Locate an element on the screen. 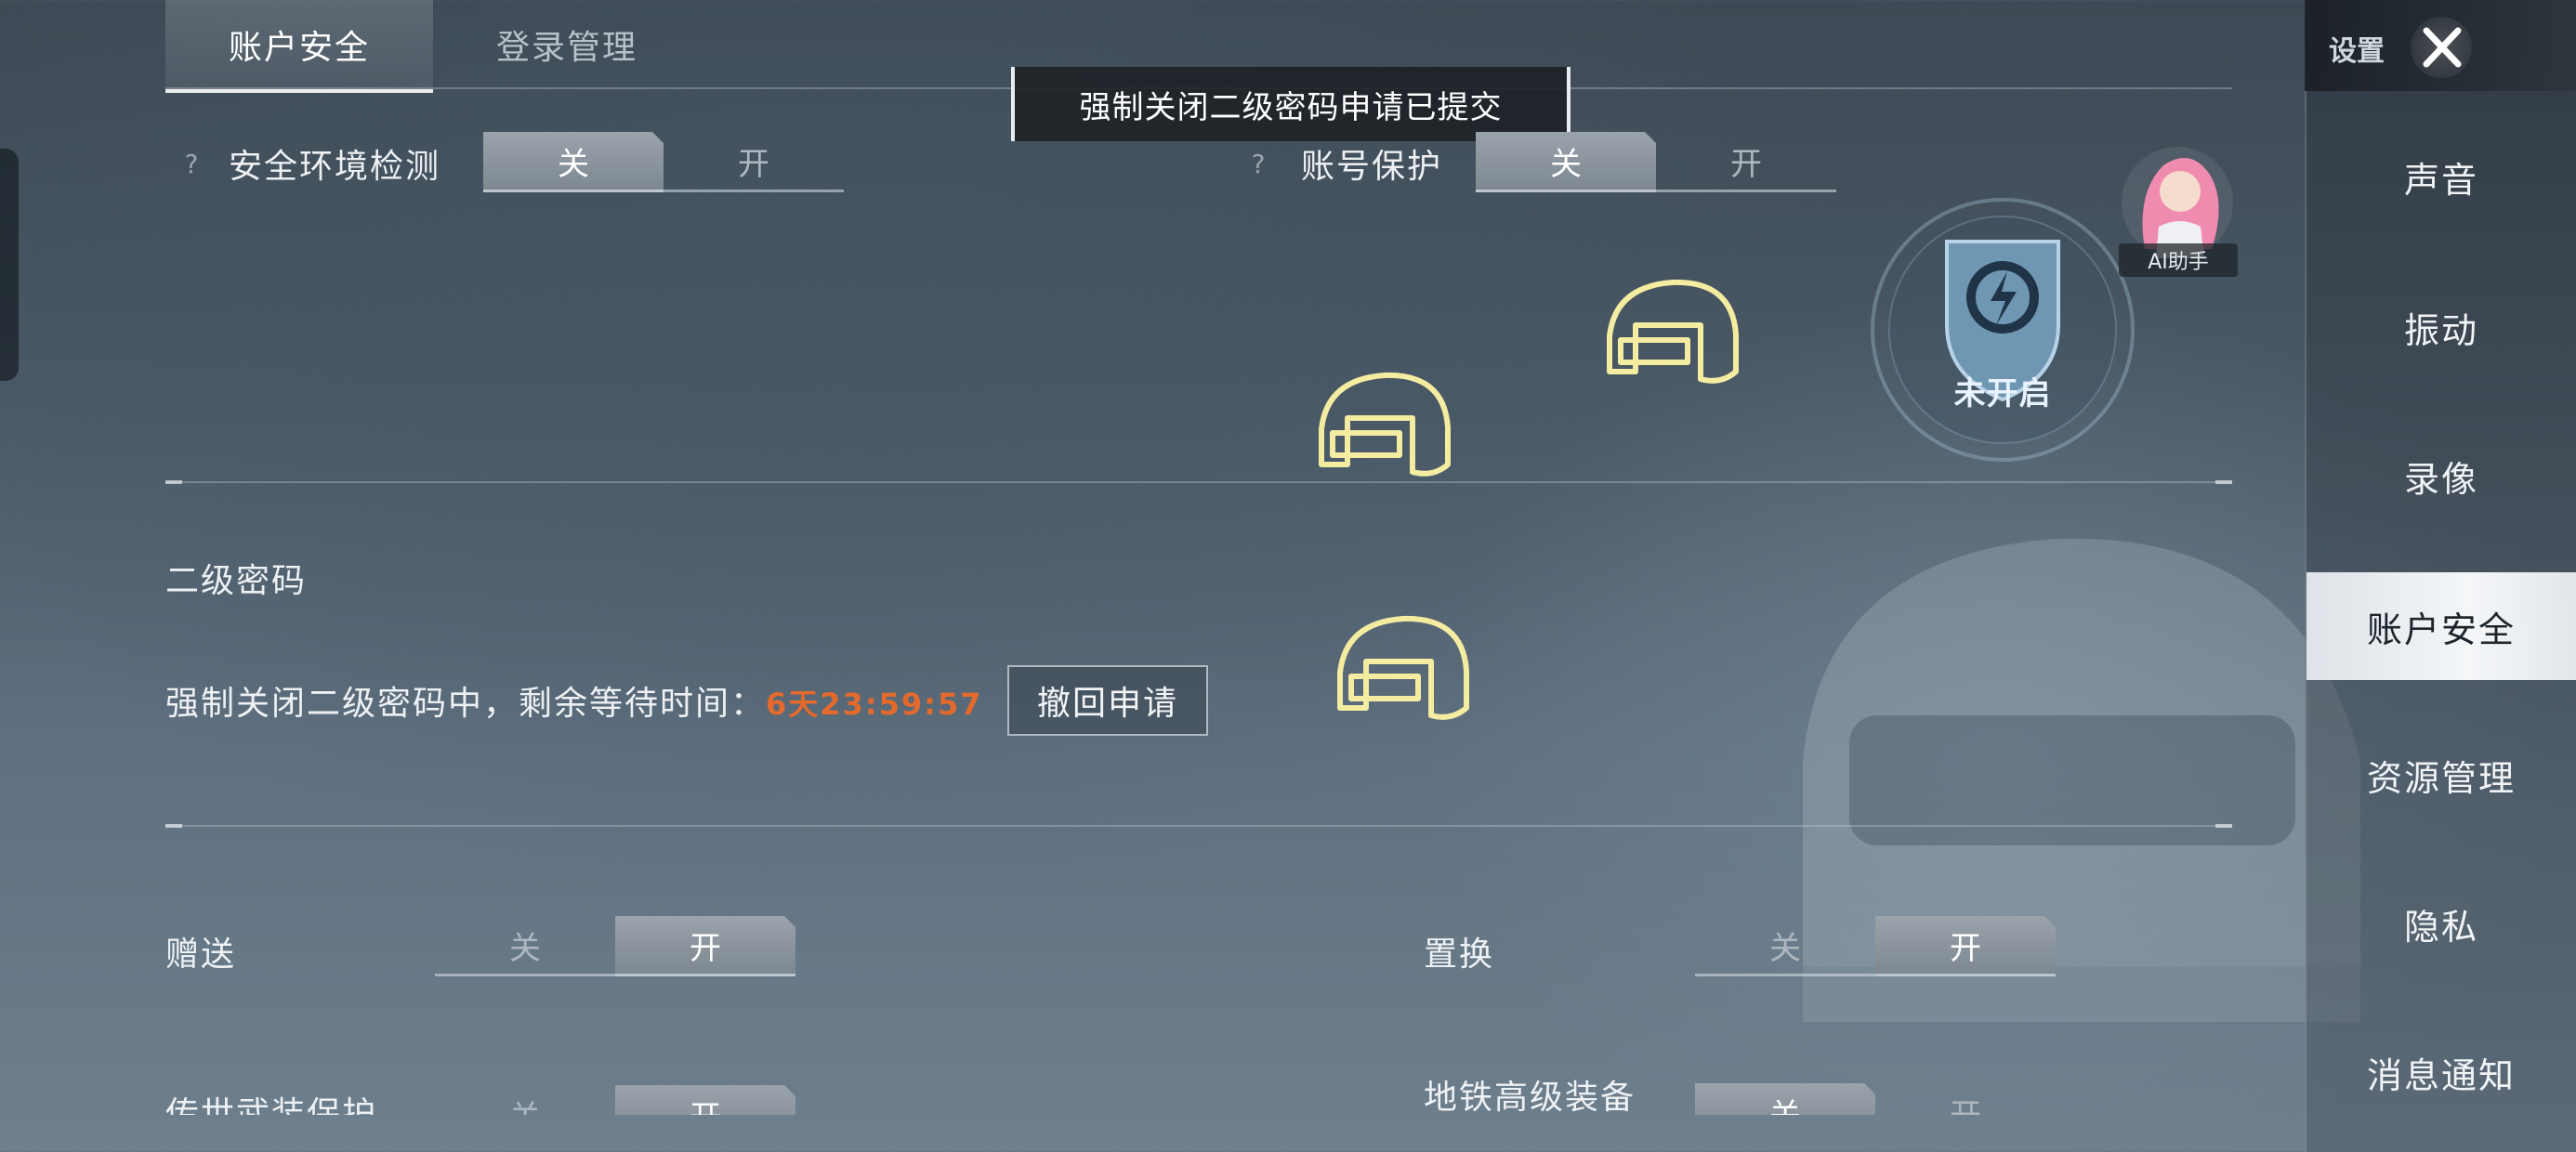 The height and width of the screenshot is (1152, 2576). close-icon is located at coordinates (2442, 47).